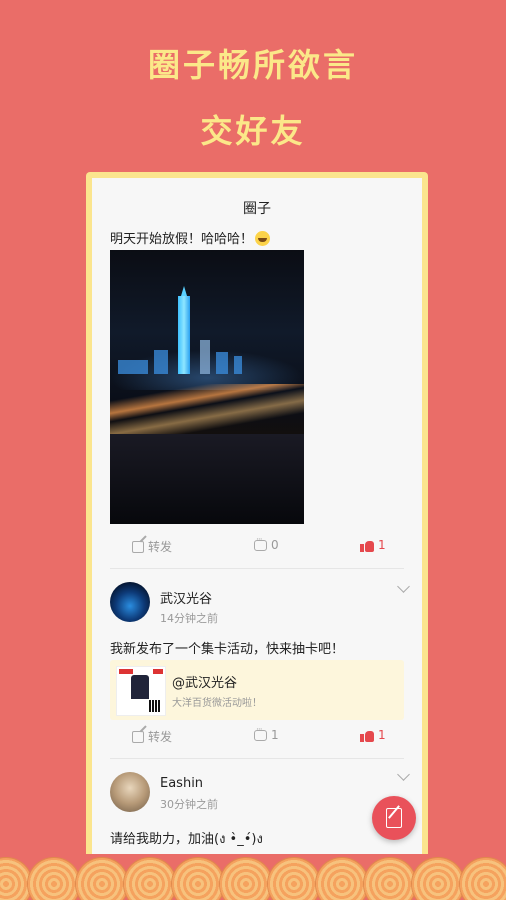 The image size is (506, 900). Describe the element at coordinates (252, 65) in the screenshot. I see `promo-headline-1: 圈子畅所欲言` at that location.